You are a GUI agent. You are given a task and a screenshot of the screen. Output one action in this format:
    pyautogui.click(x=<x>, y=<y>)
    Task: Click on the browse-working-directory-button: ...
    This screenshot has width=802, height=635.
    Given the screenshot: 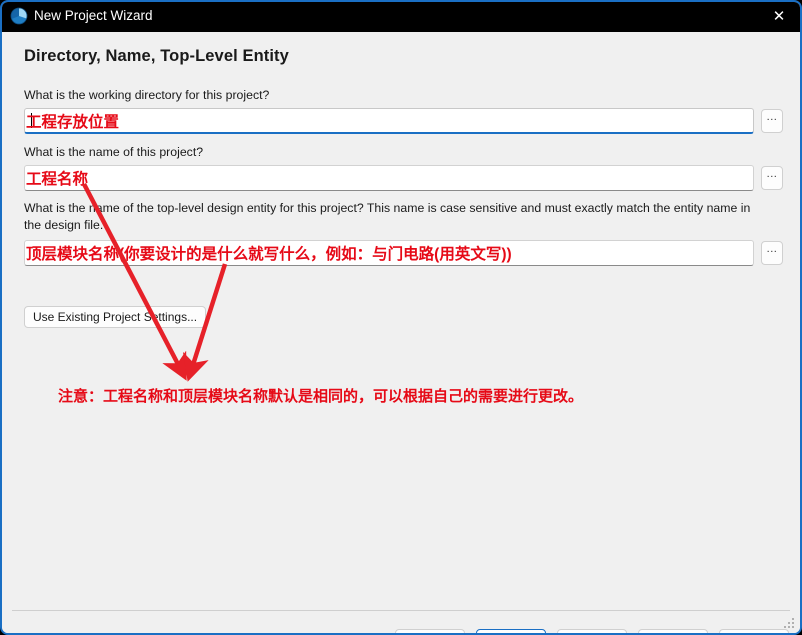 What is the action you would take?
    pyautogui.click(x=772, y=121)
    